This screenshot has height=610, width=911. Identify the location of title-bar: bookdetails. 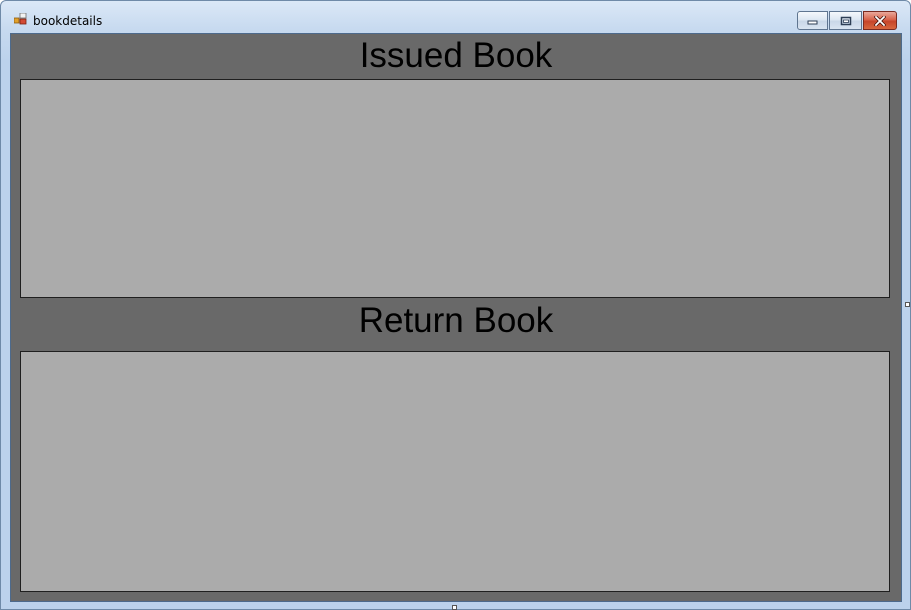
(455, 16).